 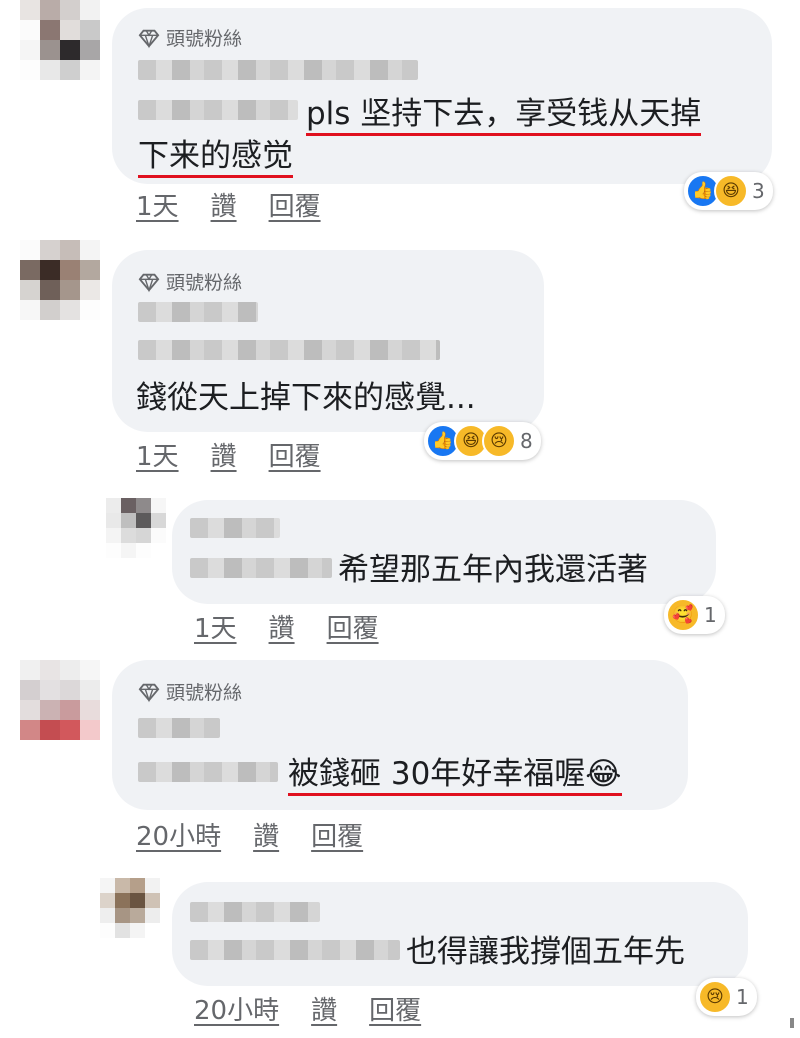 I want to click on reaction-summary: 👍 😆 😢 8, so click(x=482, y=441).